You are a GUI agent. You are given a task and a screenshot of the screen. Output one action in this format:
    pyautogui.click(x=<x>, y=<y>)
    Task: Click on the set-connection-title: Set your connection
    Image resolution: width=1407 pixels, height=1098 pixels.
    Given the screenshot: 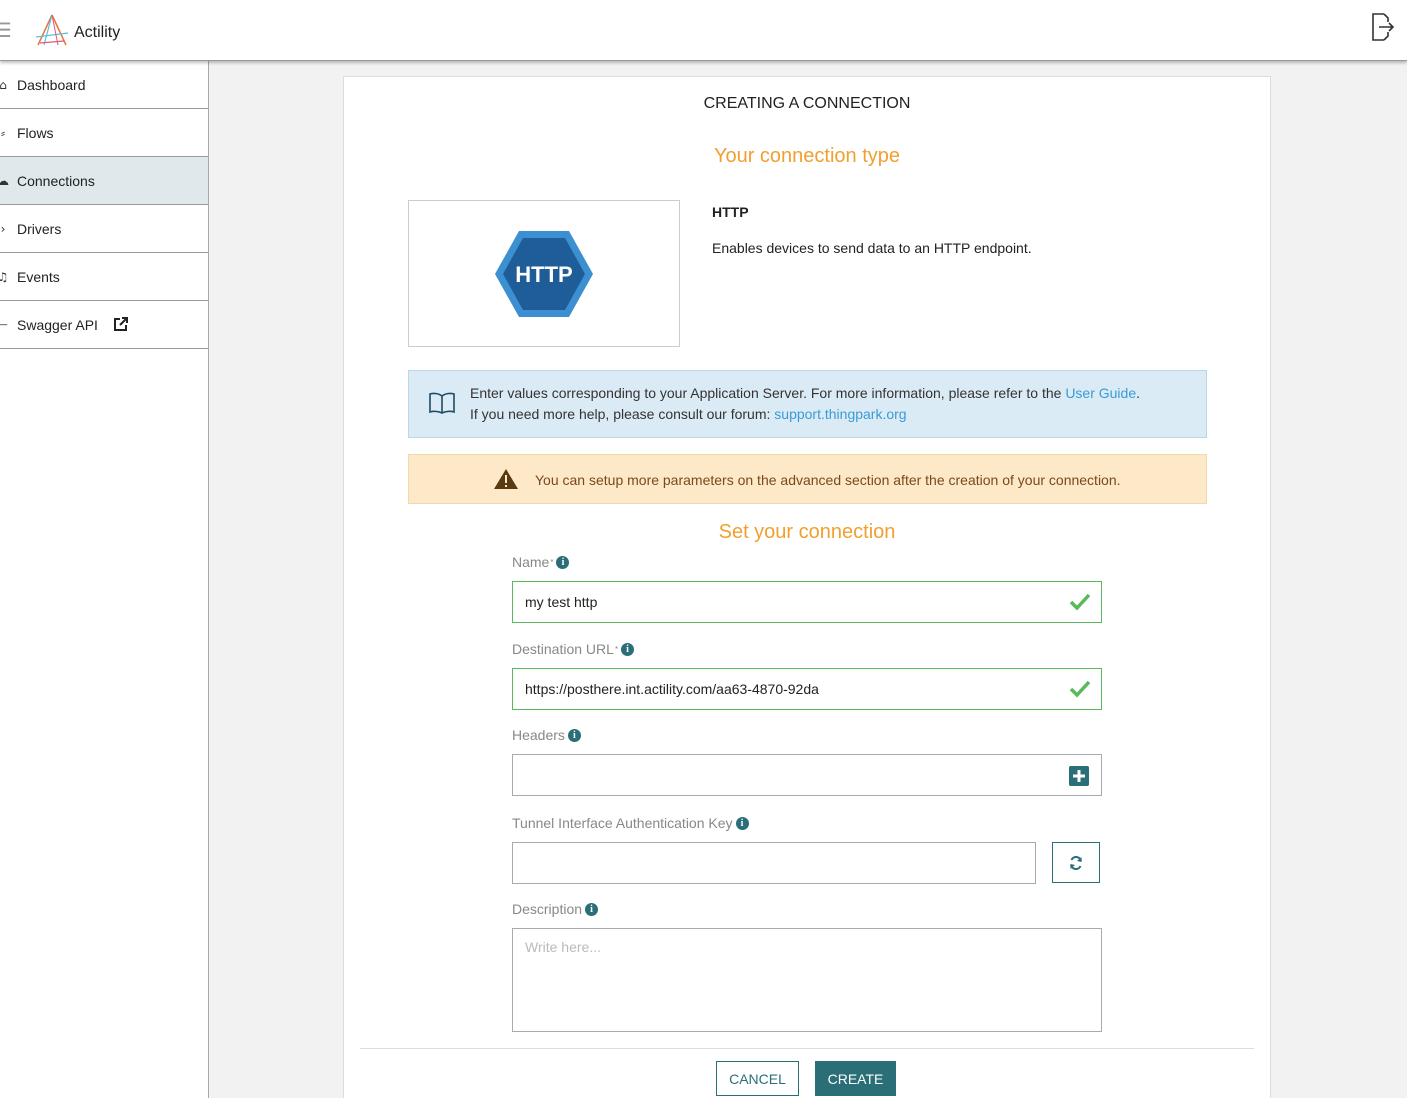 What is the action you would take?
    pyautogui.click(x=807, y=532)
    